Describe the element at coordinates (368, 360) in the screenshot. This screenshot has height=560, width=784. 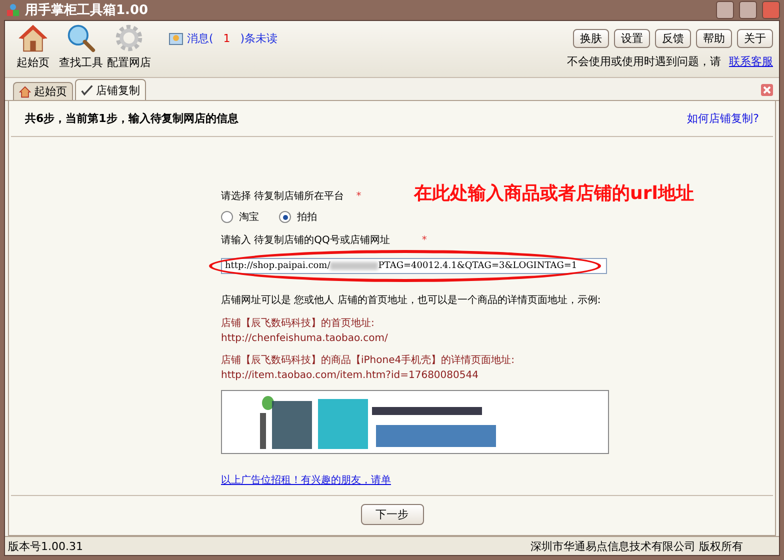
I see `example-label: 店铺【辰飞数码科技】的商品【iPhone4手机壳】的详情页面地址:` at that location.